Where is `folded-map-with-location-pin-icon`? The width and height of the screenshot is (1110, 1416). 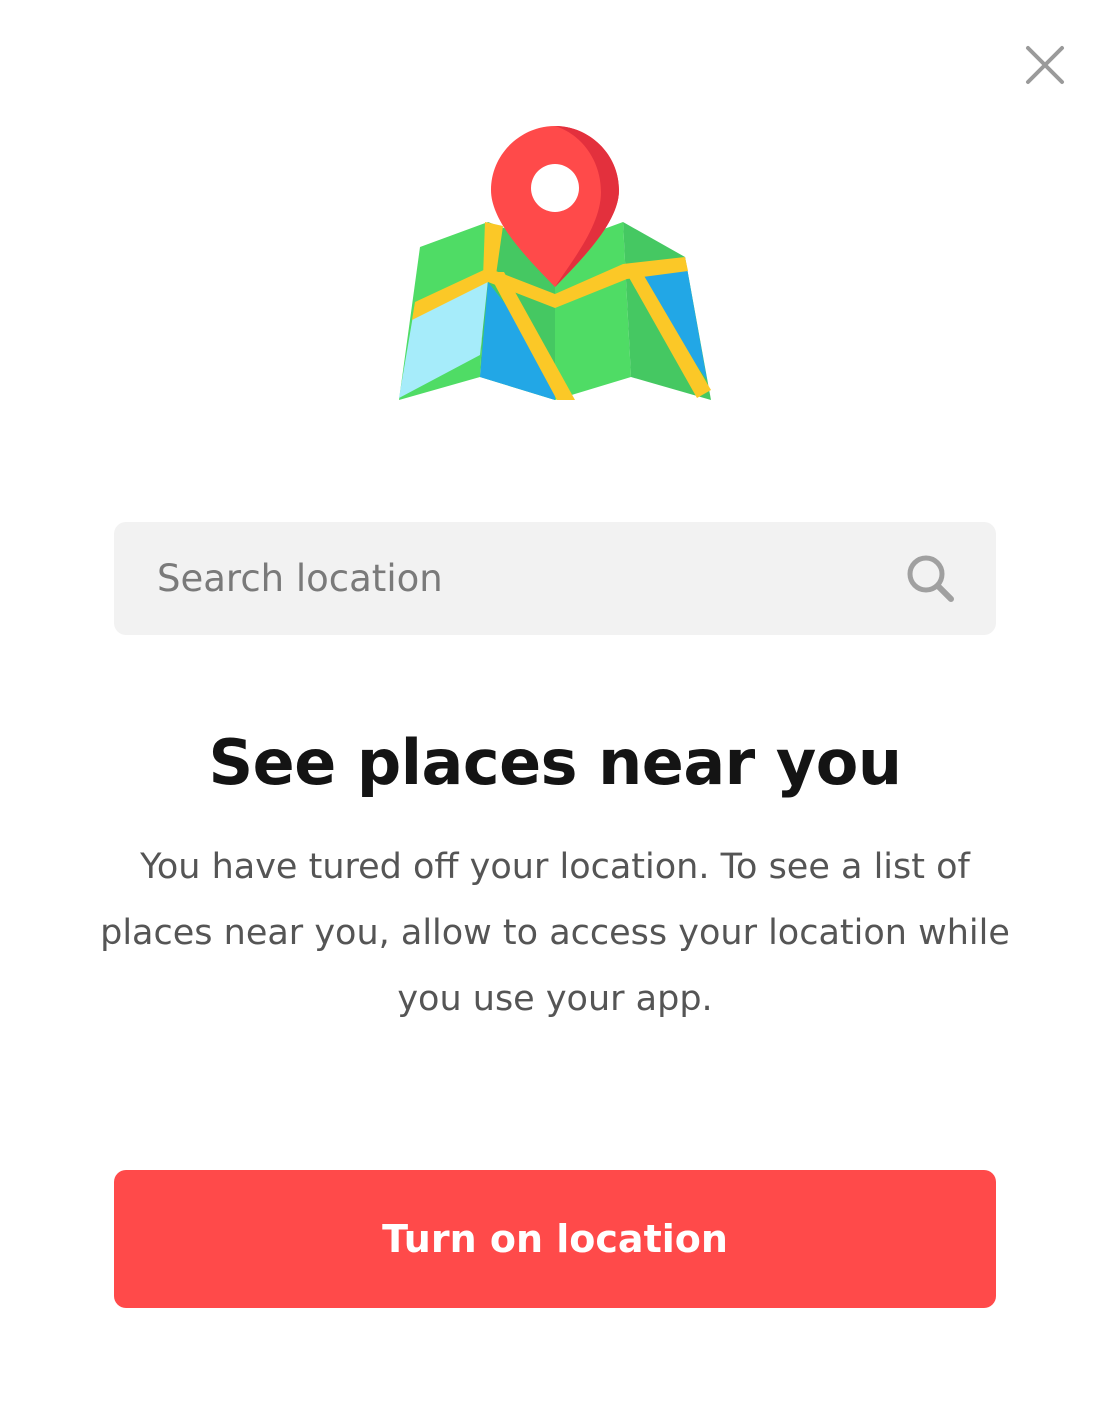 folded-map-with-location-pin-icon is located at coordinates (555, 263).